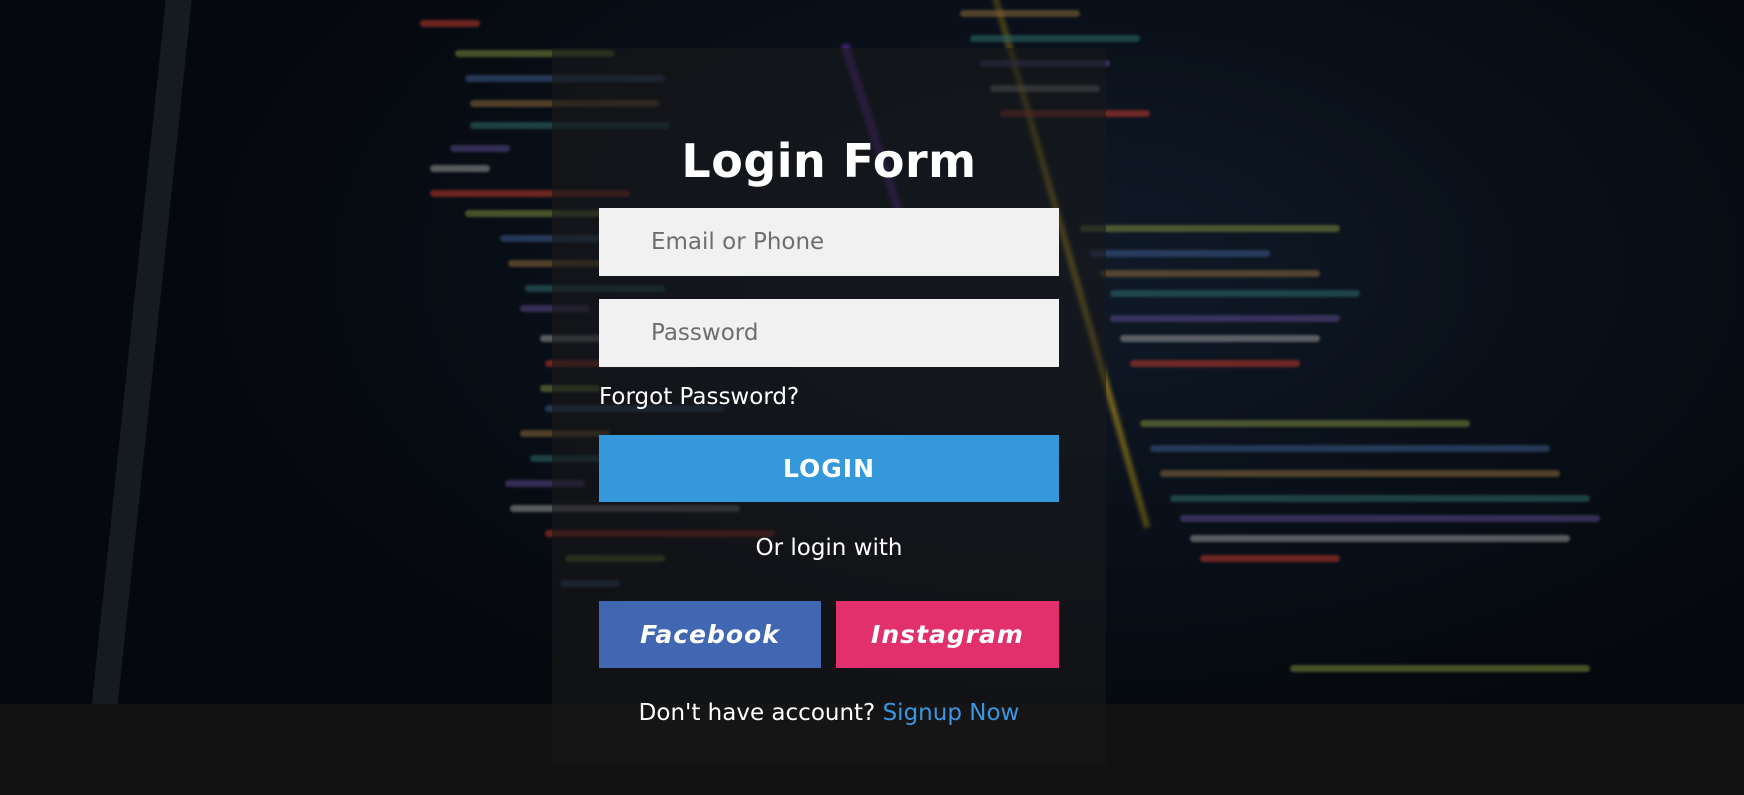  What do you see at coordinates (829, 468) in the screenshot?
I see `login-button: LOGIN` at bounding box center [829, 468].